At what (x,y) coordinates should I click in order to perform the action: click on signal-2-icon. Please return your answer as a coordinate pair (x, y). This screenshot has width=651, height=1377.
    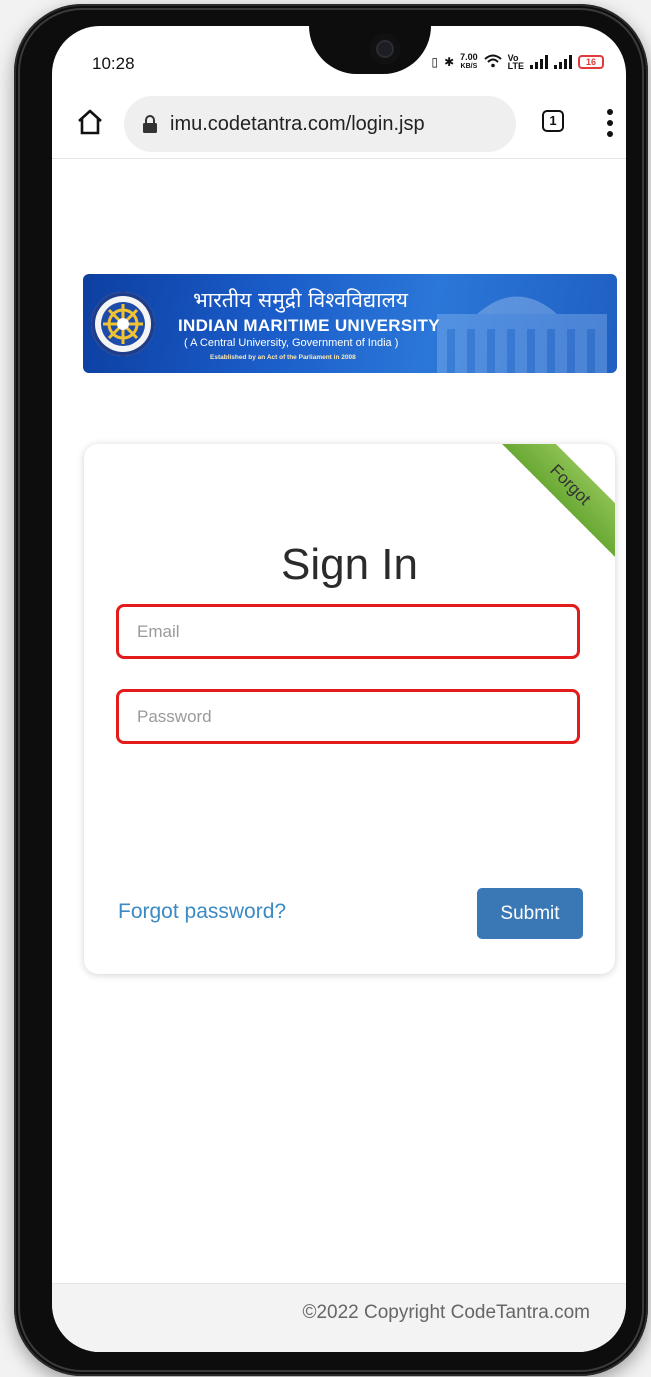
    Looking at the image, I should click on (563, 62).